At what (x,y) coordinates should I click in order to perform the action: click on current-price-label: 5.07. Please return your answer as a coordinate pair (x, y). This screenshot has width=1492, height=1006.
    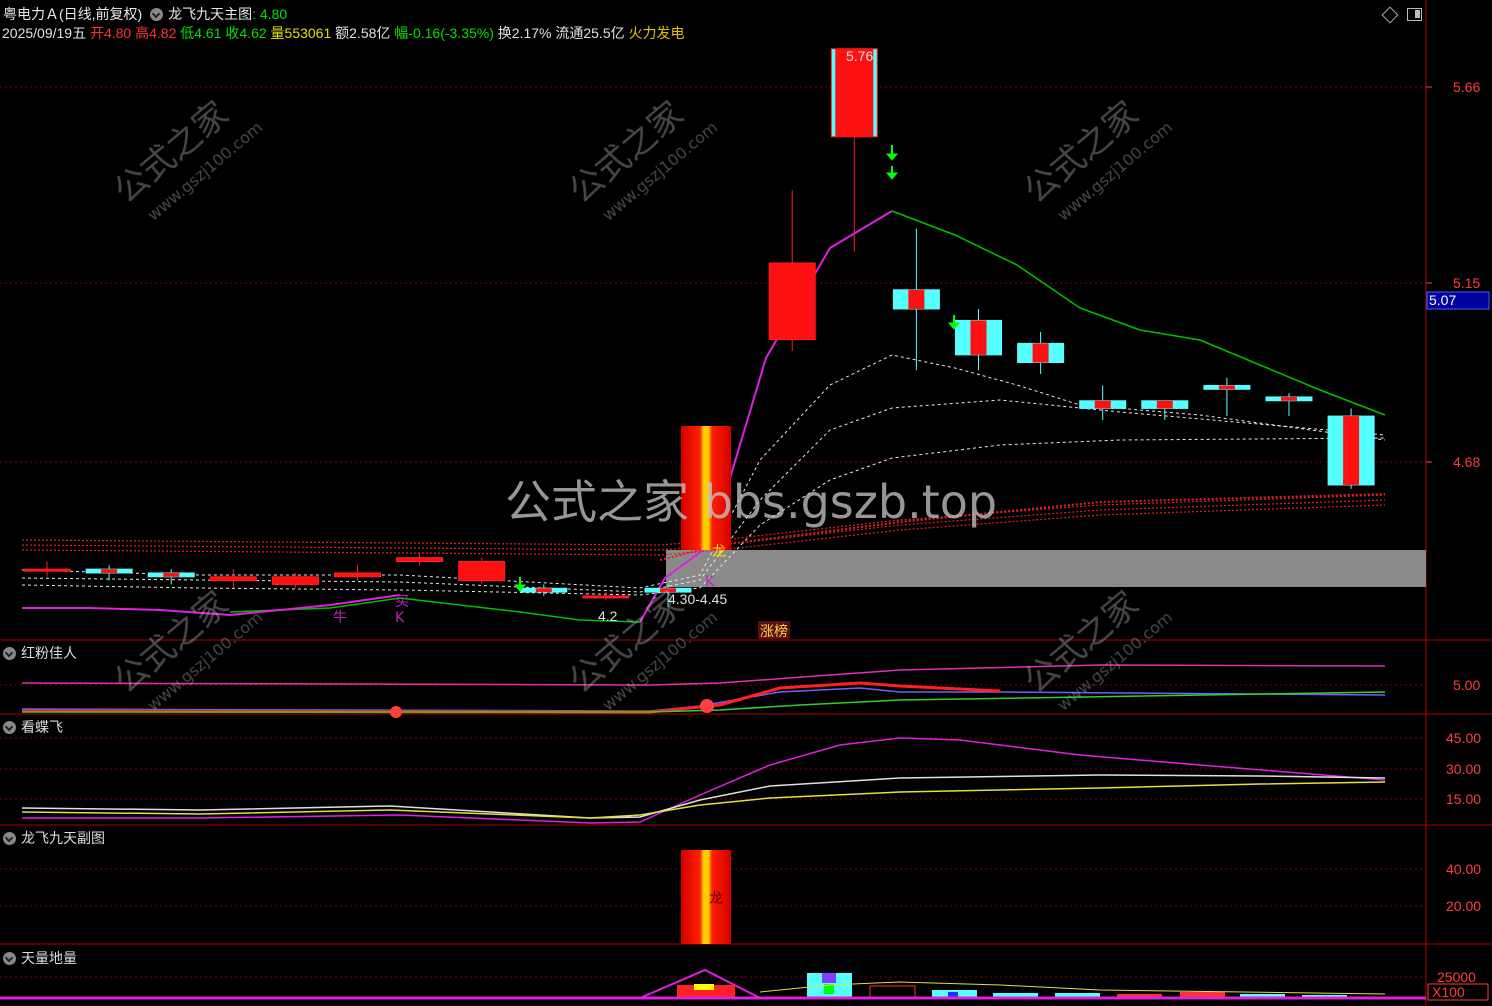
    Looking at the image, I should click on (1442, 300).